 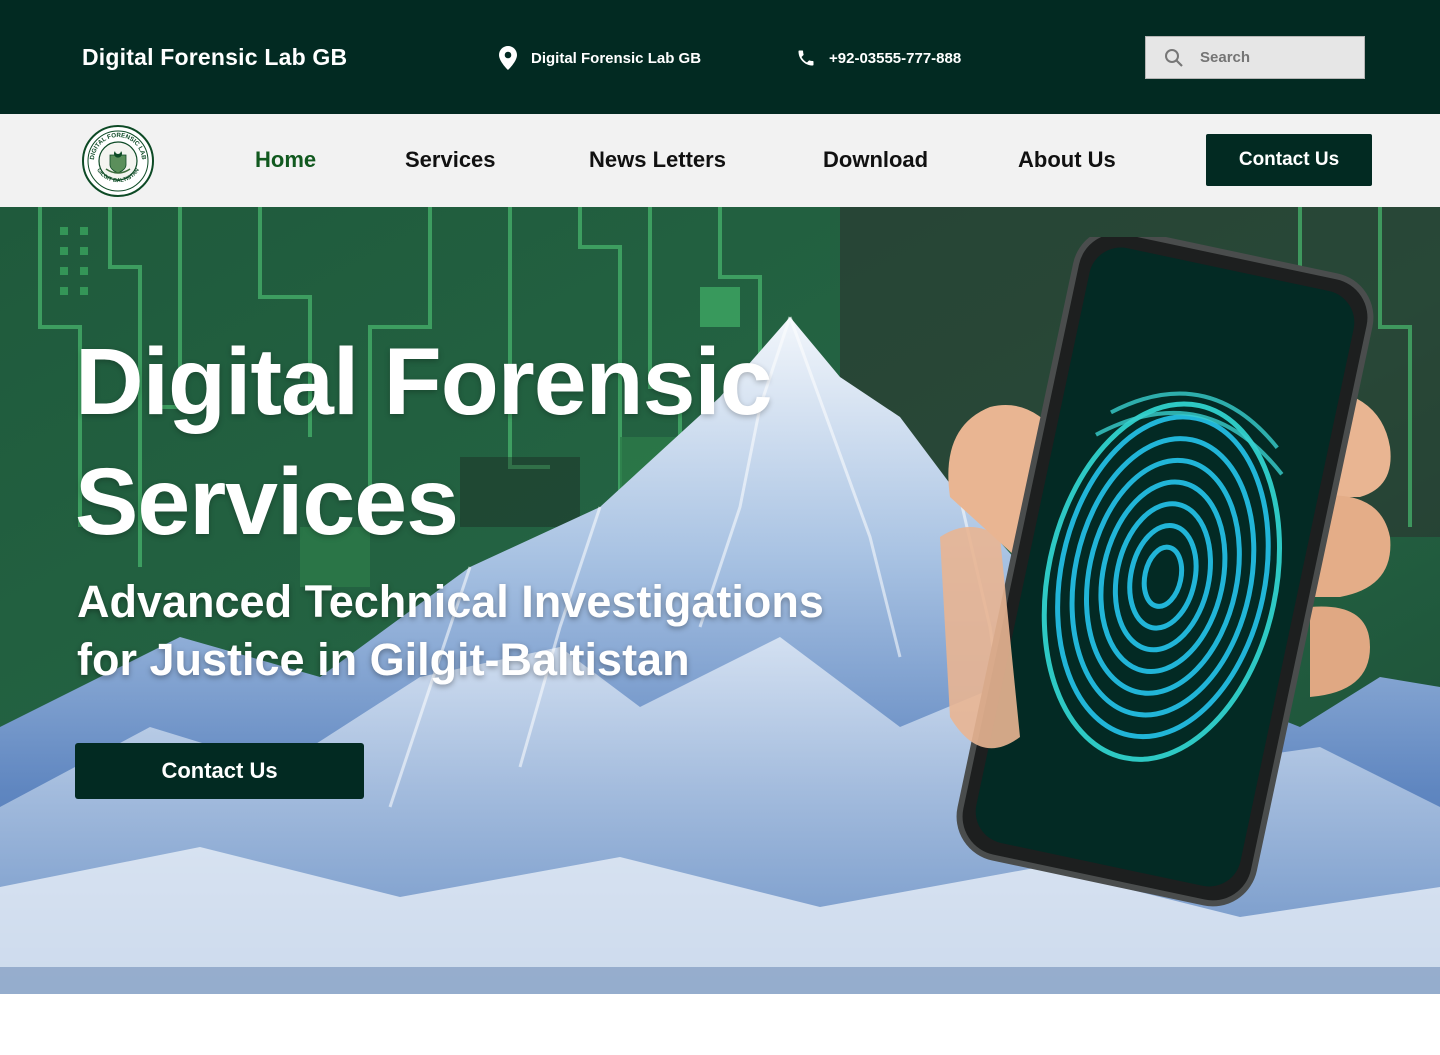 I want to click on hero-title-line-1: Digital Forensic, so click(x=424, y=382).